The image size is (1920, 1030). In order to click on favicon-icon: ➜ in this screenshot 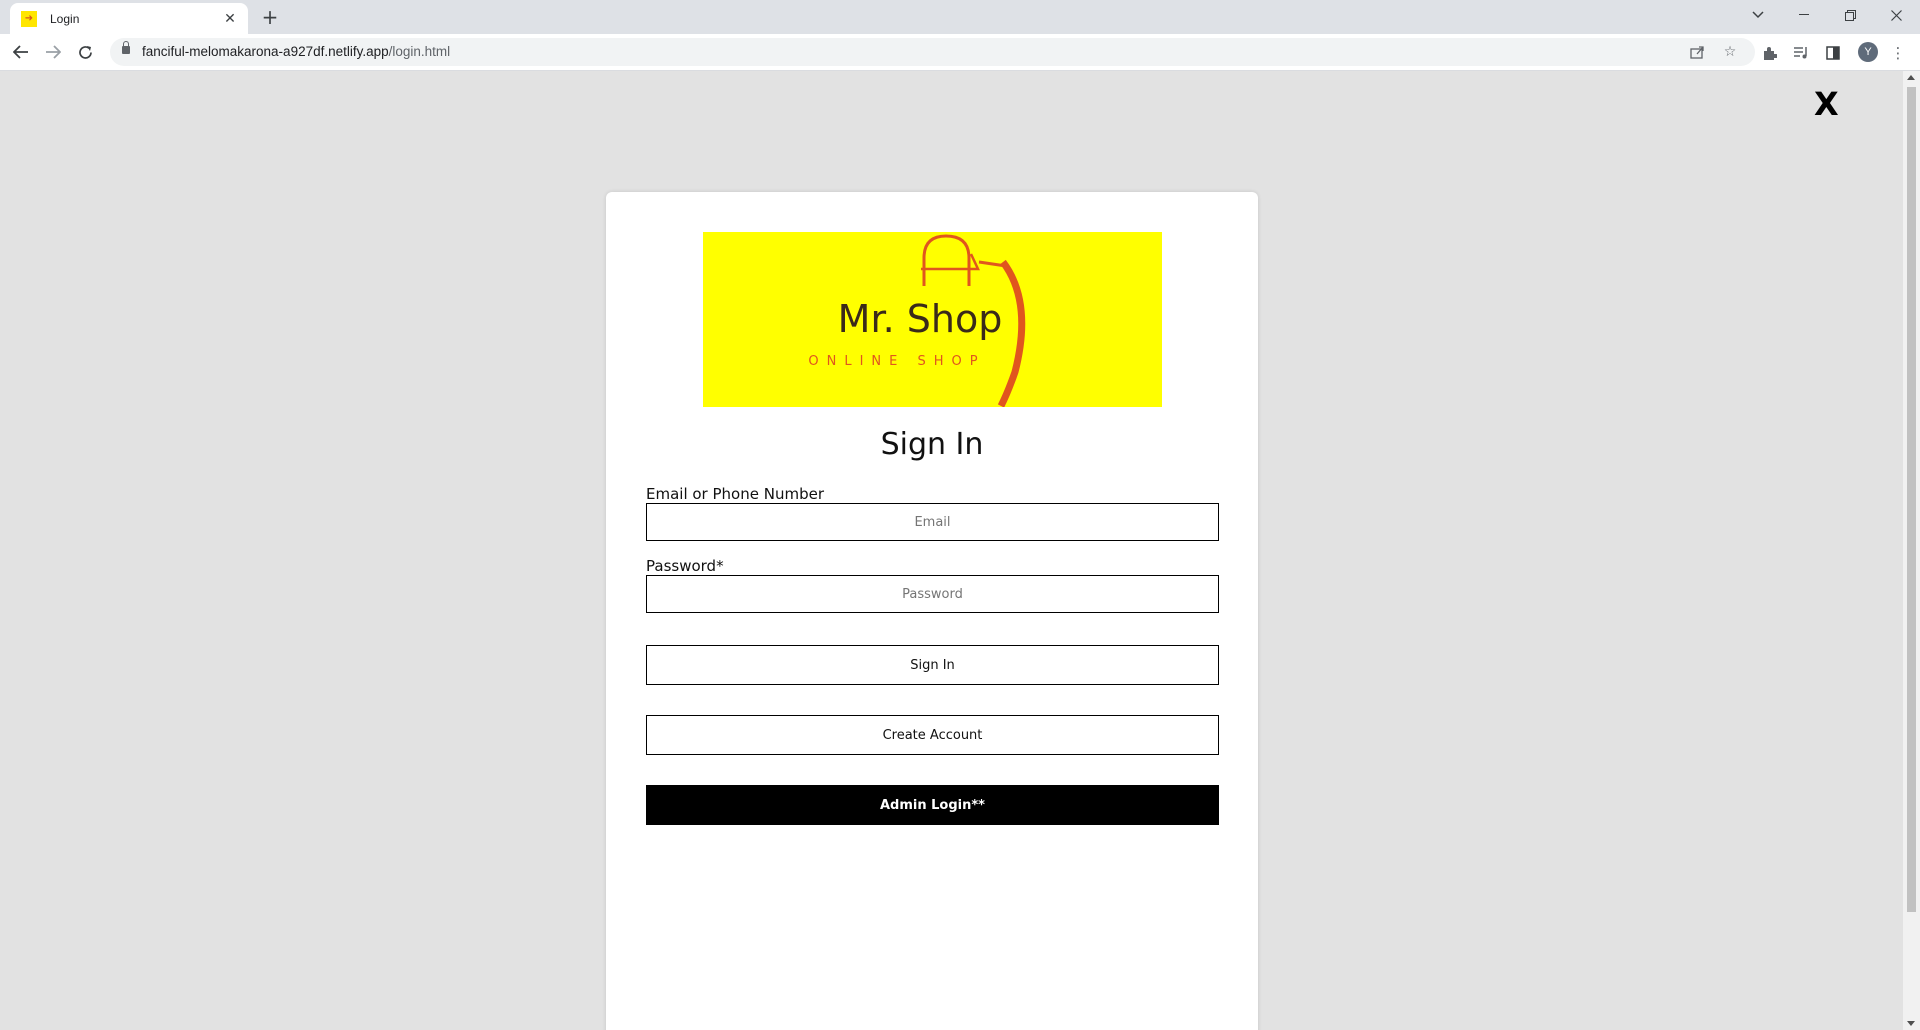, I will do `click(29, 18)`.